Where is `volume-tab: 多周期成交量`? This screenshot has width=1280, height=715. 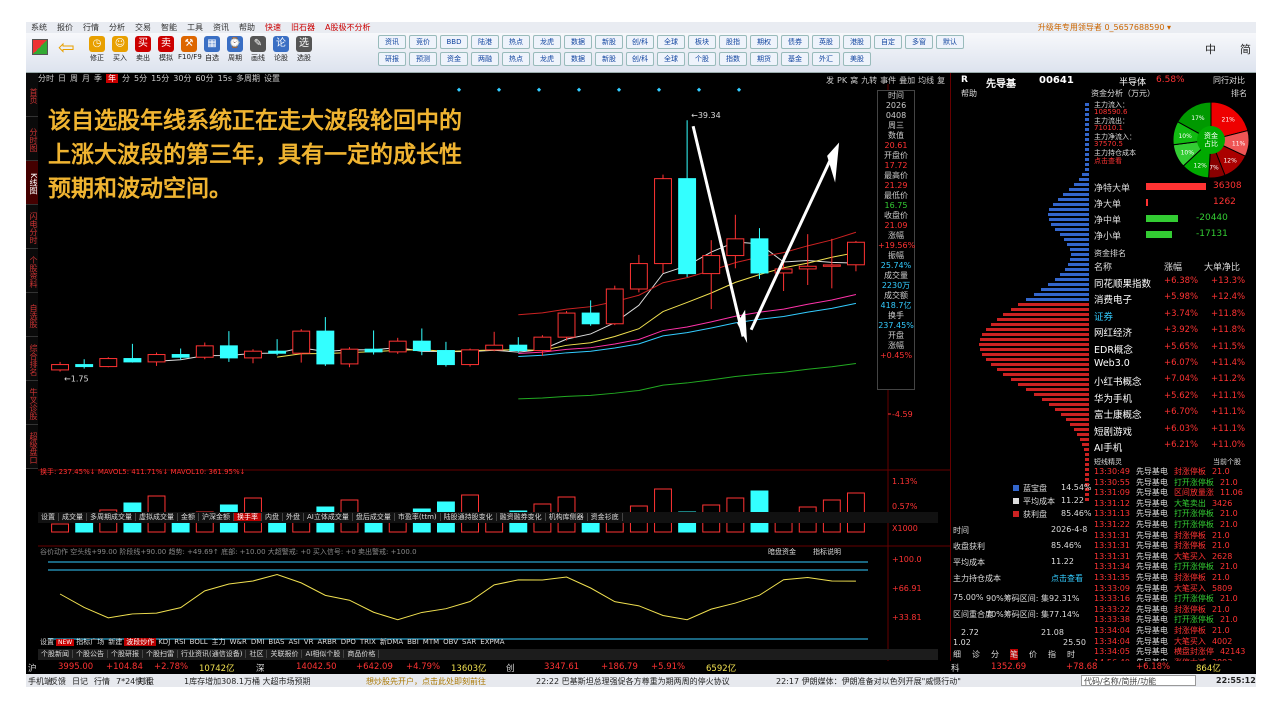 volume-tab: 多周期成交量 is located at coordinates (111, 517).